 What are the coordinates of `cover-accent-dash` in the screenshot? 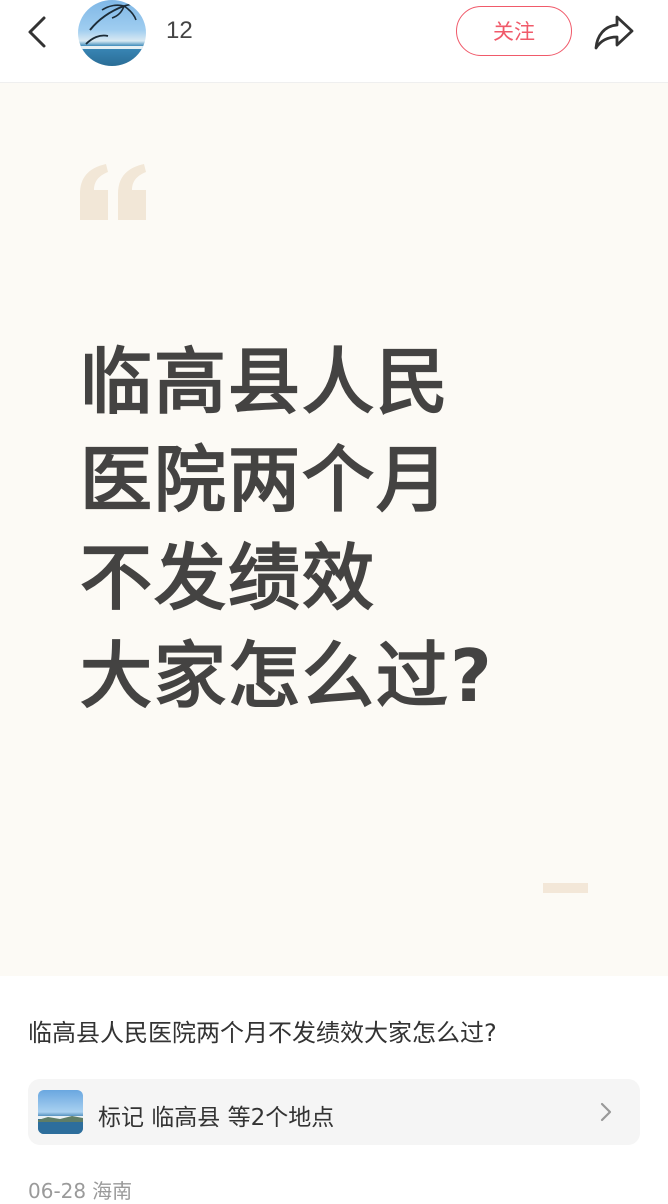 It's located at (565, 888).